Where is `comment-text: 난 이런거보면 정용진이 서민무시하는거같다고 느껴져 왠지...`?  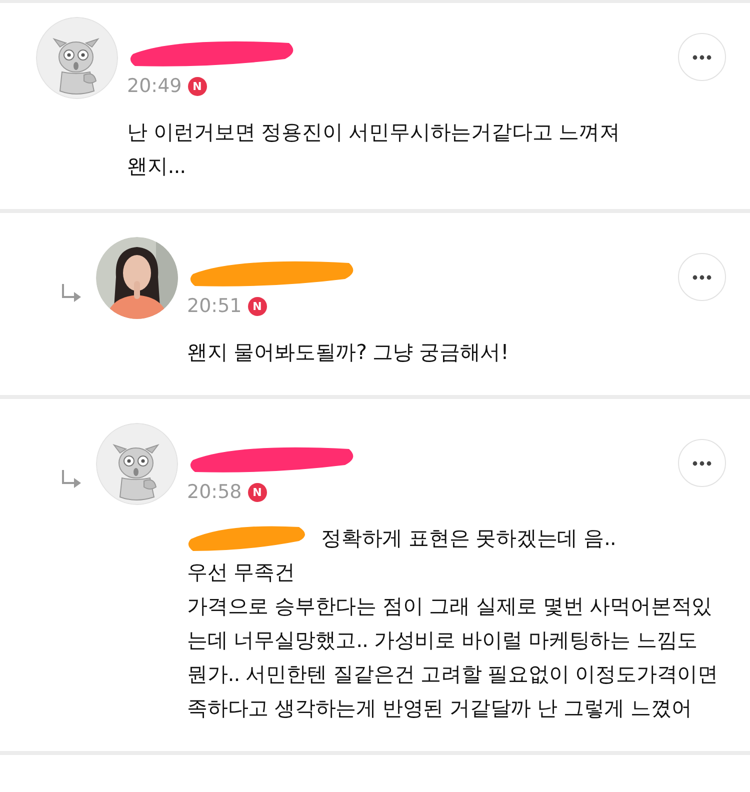
comment-text: 난 이런거보면 정용진이 서민무시하는거같다고 느껴져 왠지... is located at coordinates (374, 149).